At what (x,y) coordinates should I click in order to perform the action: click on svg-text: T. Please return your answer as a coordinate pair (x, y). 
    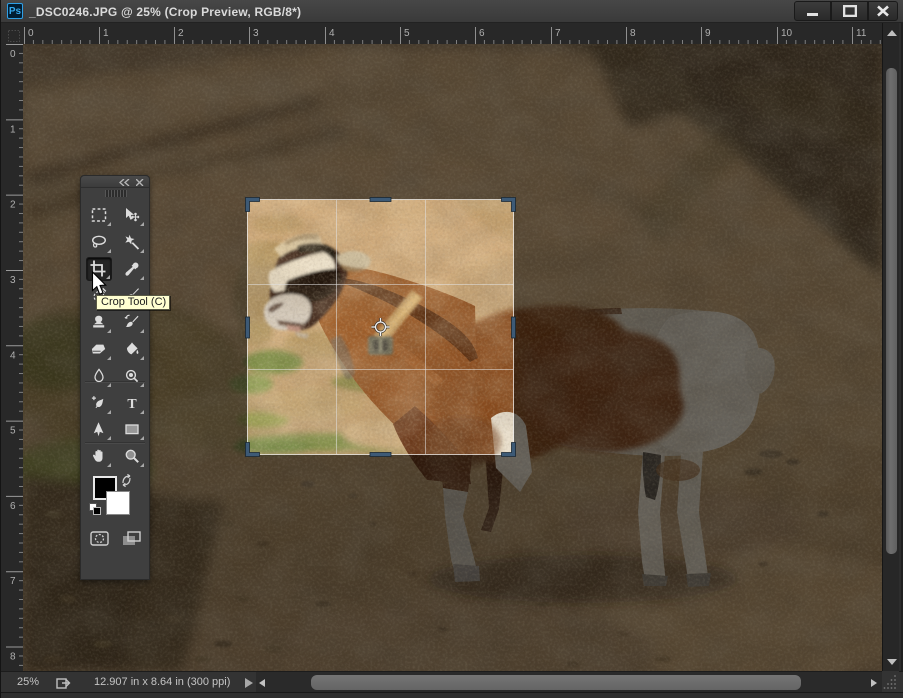
    Looking at the image, I should click on (132, 404).